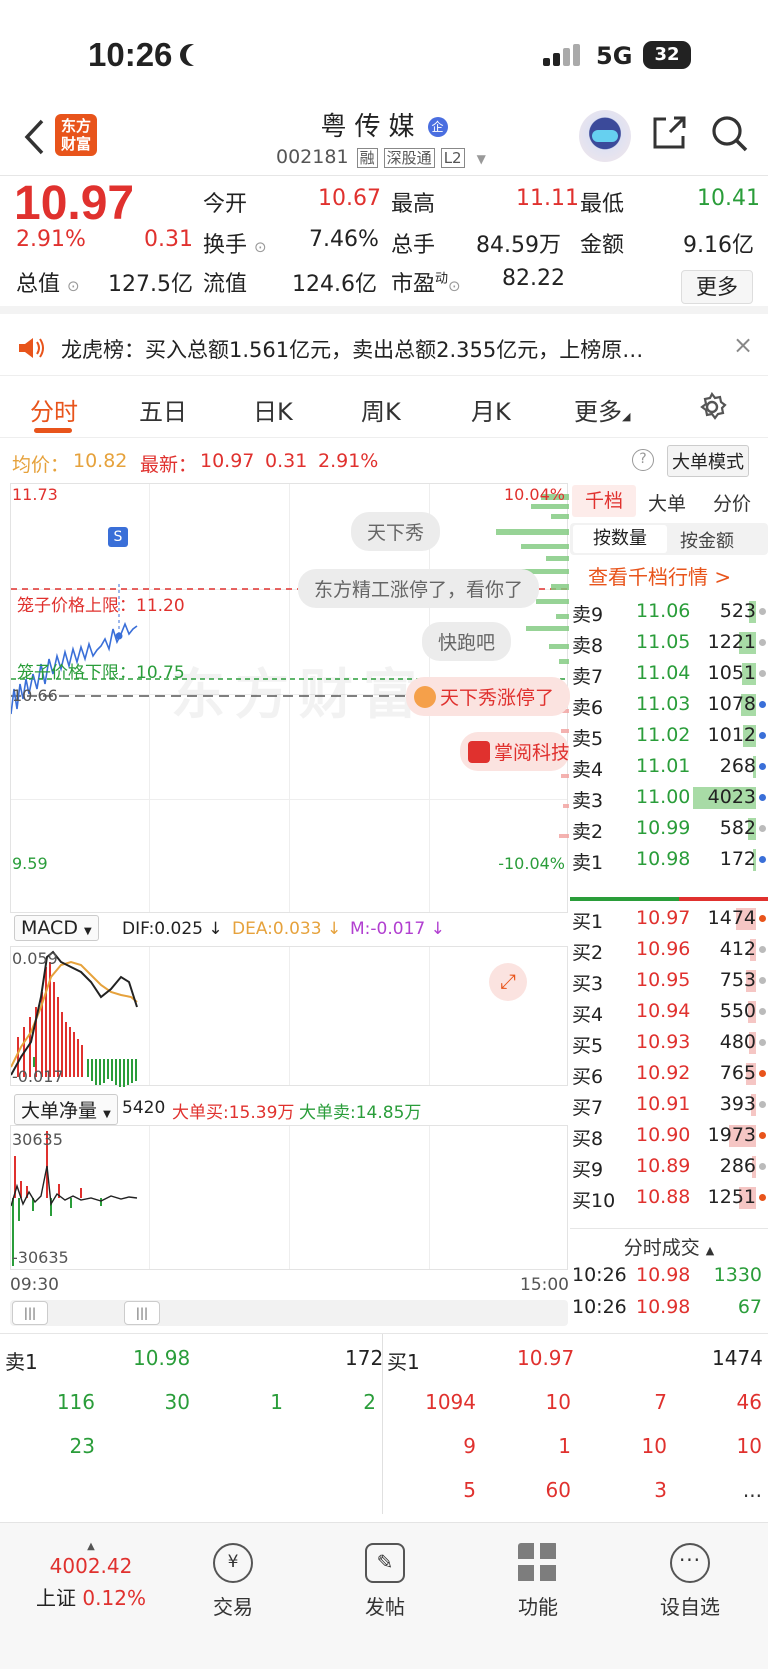  Describe the element at coordinates (491, 409) in the screenshot. I see `tab-monthly-k: 月K` at that location.